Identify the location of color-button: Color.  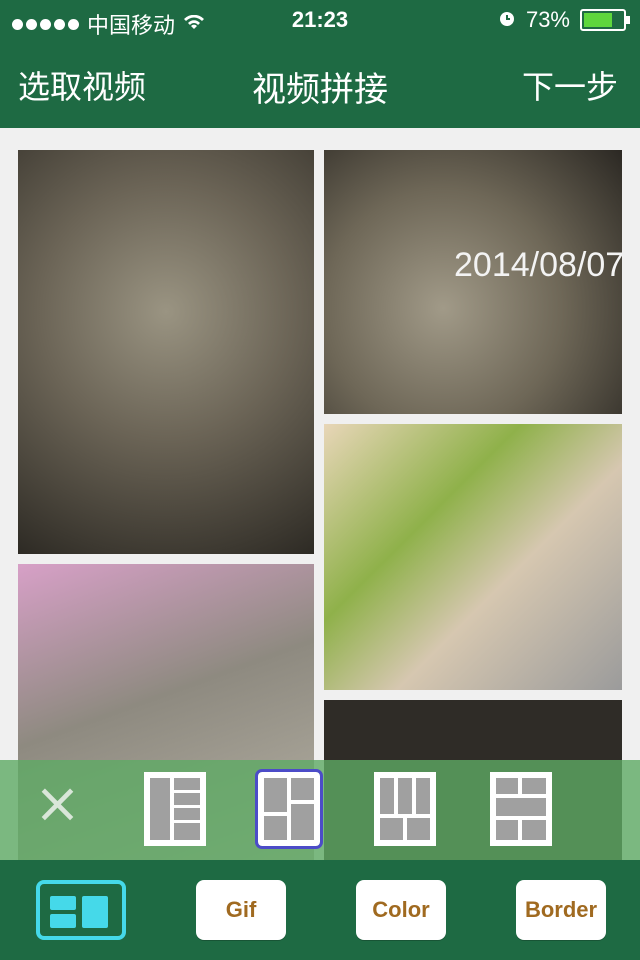
(401, 910).